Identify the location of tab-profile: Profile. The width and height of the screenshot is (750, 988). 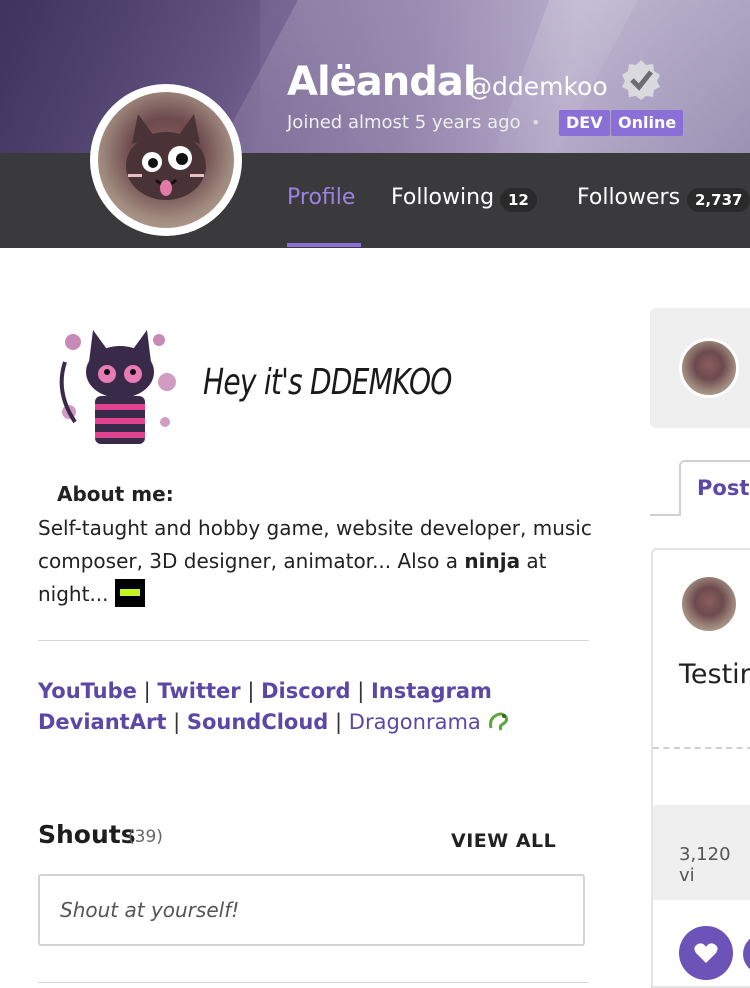
(321, 198).